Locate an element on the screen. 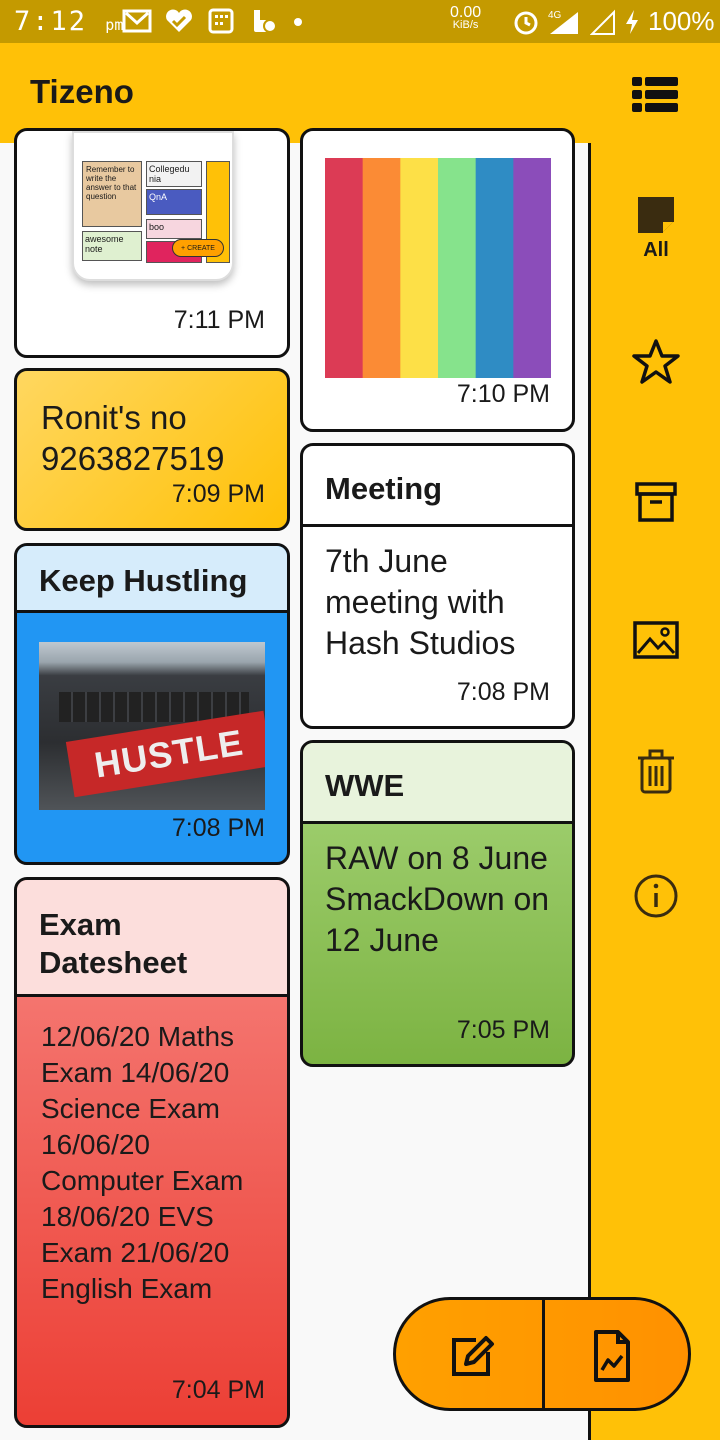 The height and width of the screenshot is (1440, 720). notification-dot is located at coordinates (298, 22).